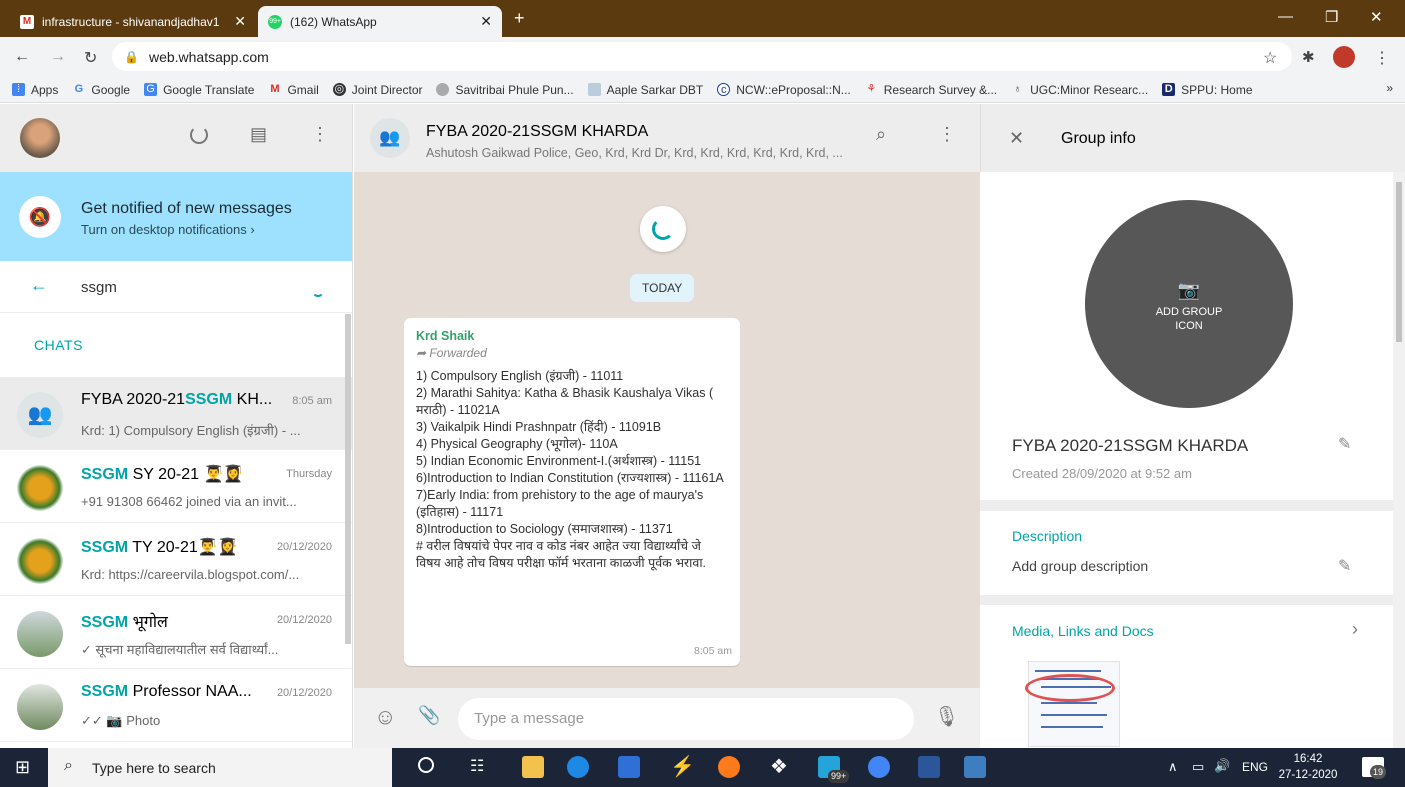 The width and height of the screenshot is (1405, 787). What do you see at coordinates (293, 90) in the screenshot?
I see `bookmark-gmail: M Gmail` at bounding box center [293, 90].